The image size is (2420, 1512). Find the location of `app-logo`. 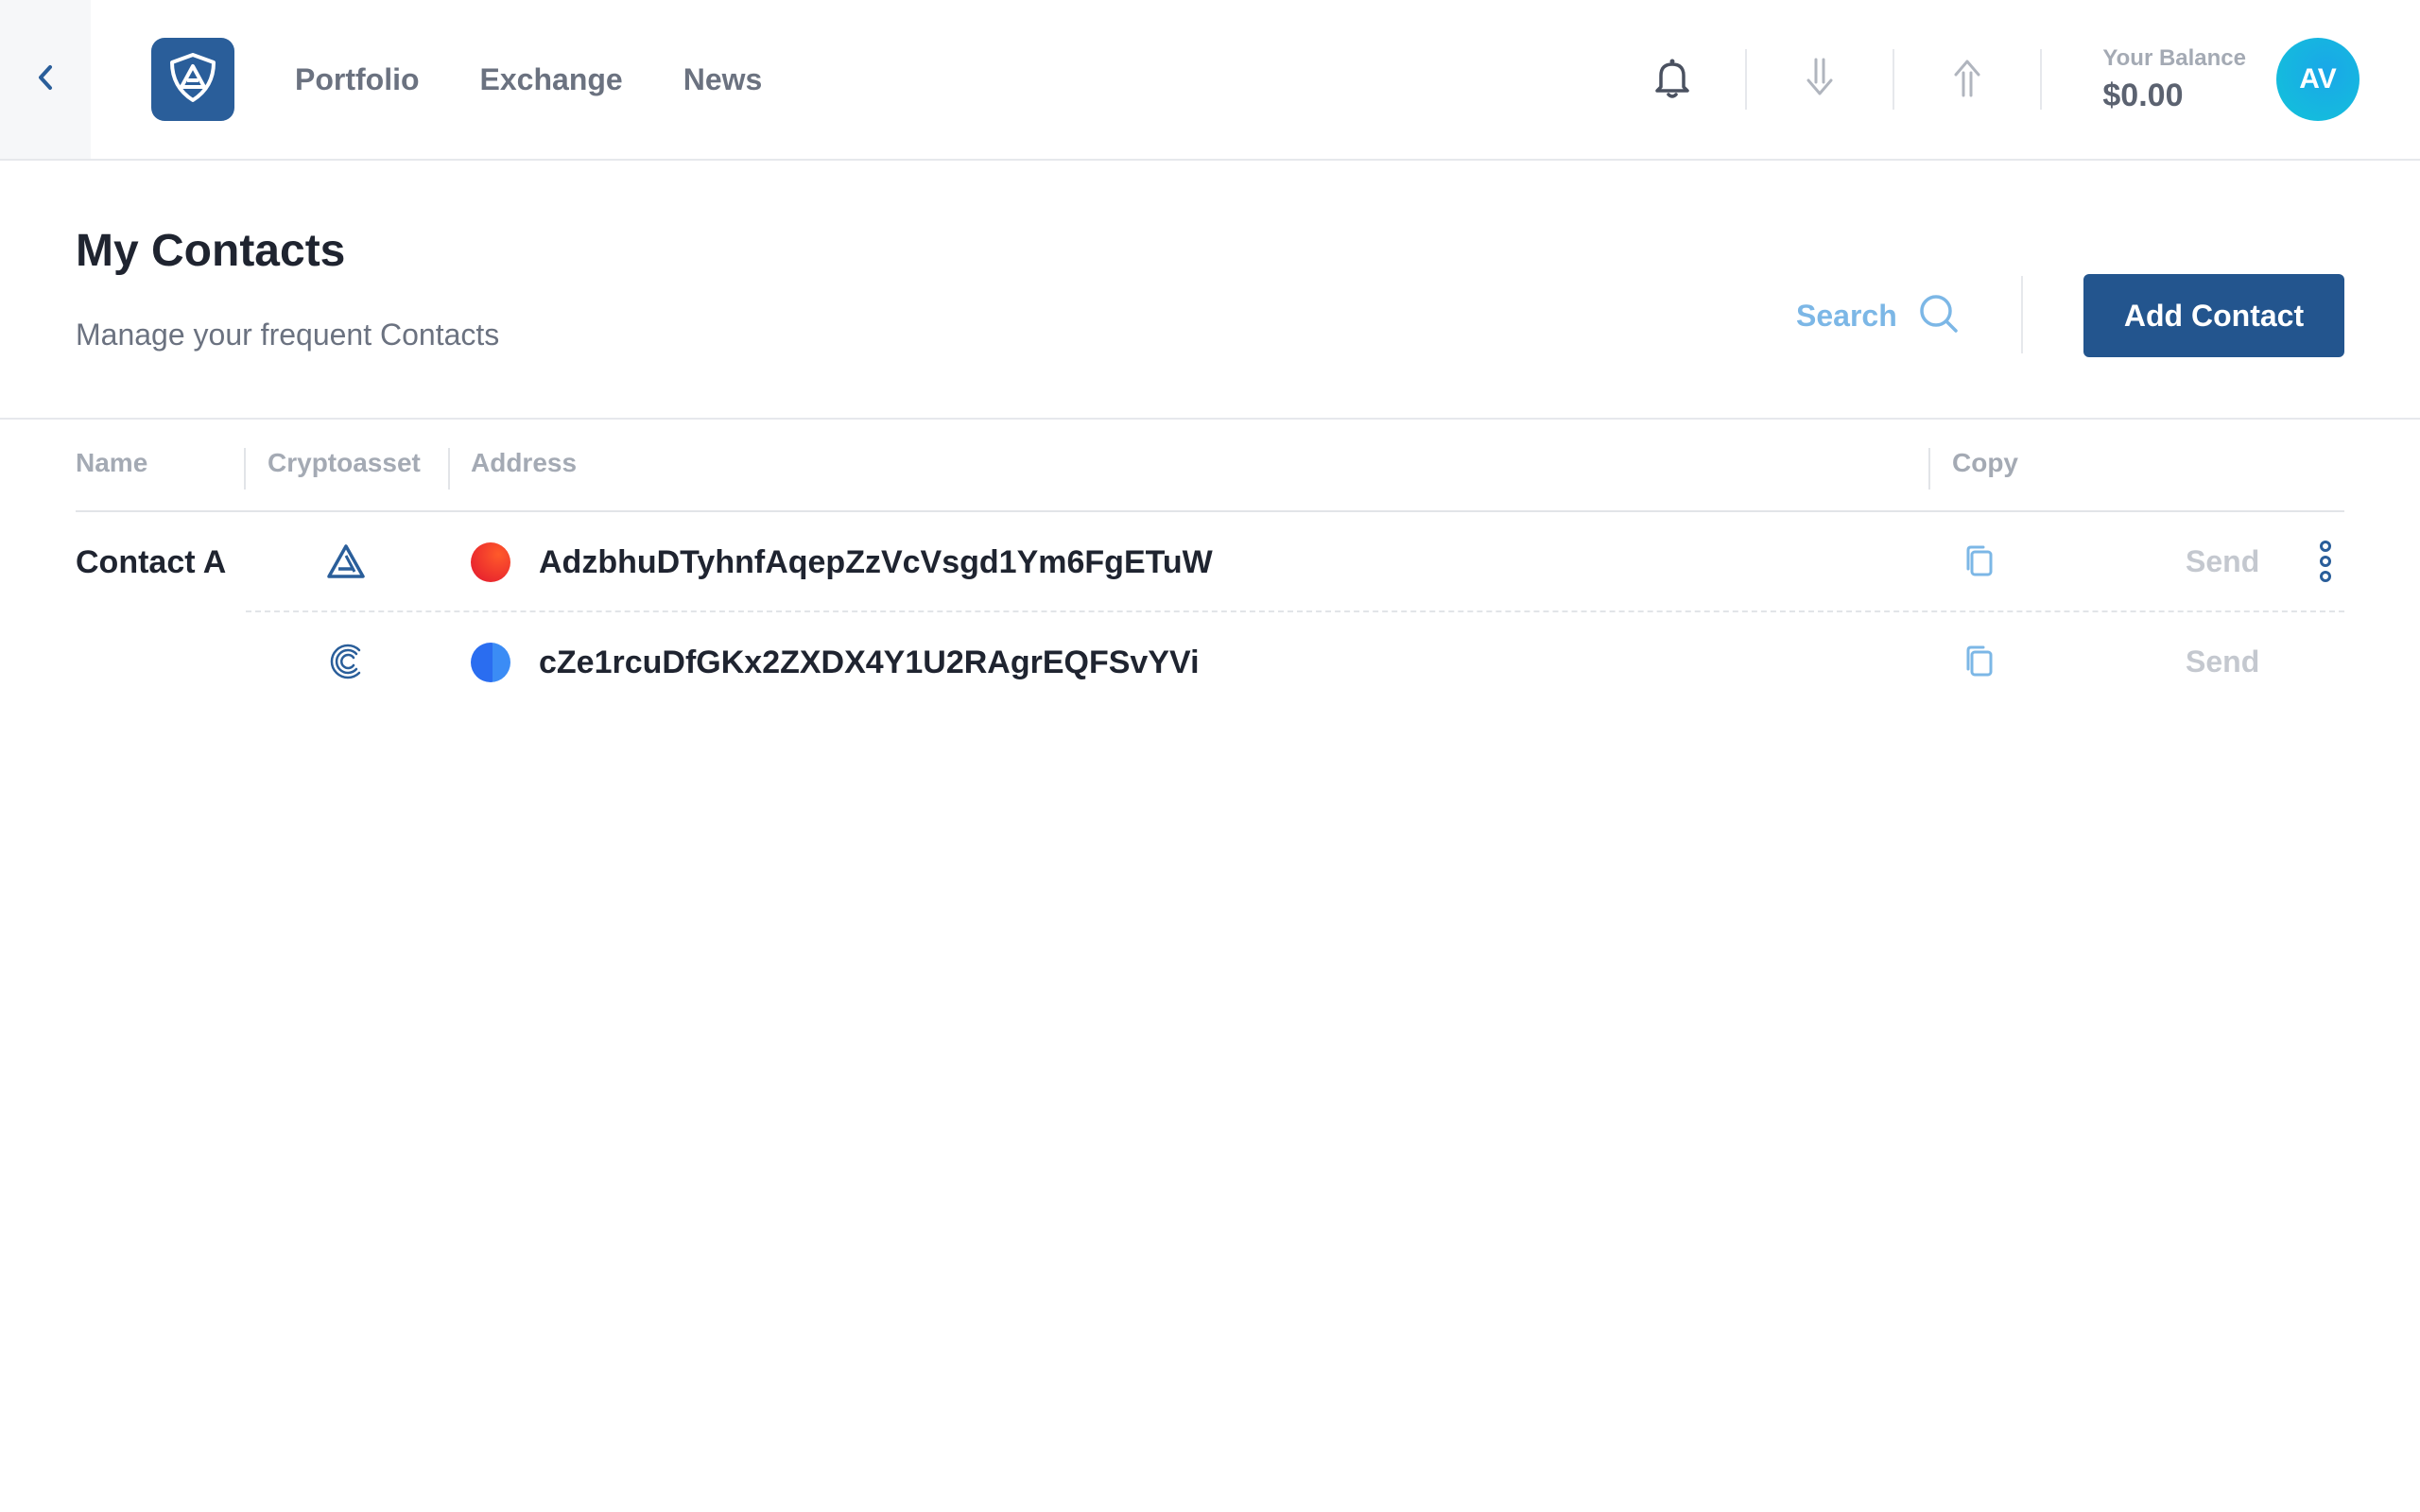

app-logo is located at coordinates (193, 79).